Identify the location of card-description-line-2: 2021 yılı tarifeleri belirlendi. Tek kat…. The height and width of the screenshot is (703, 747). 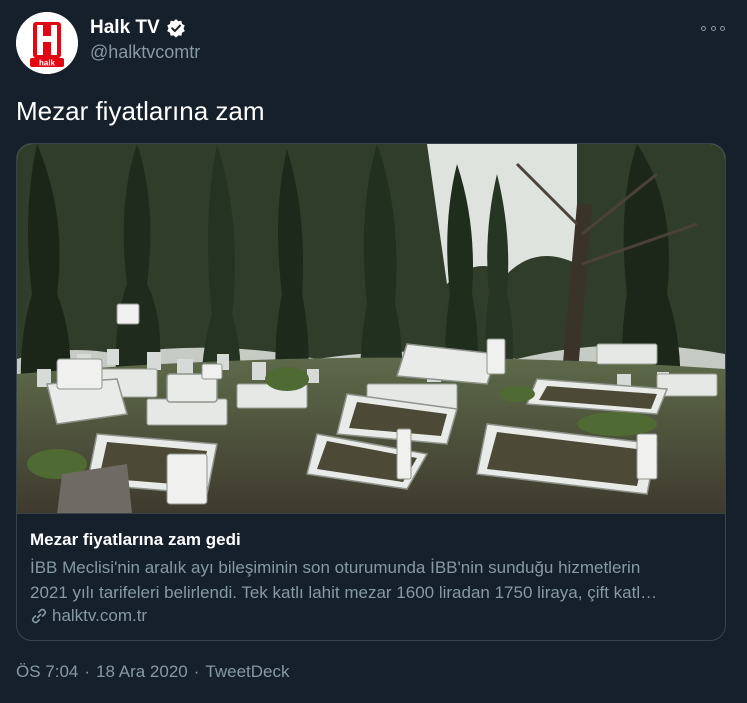
(344, 592).